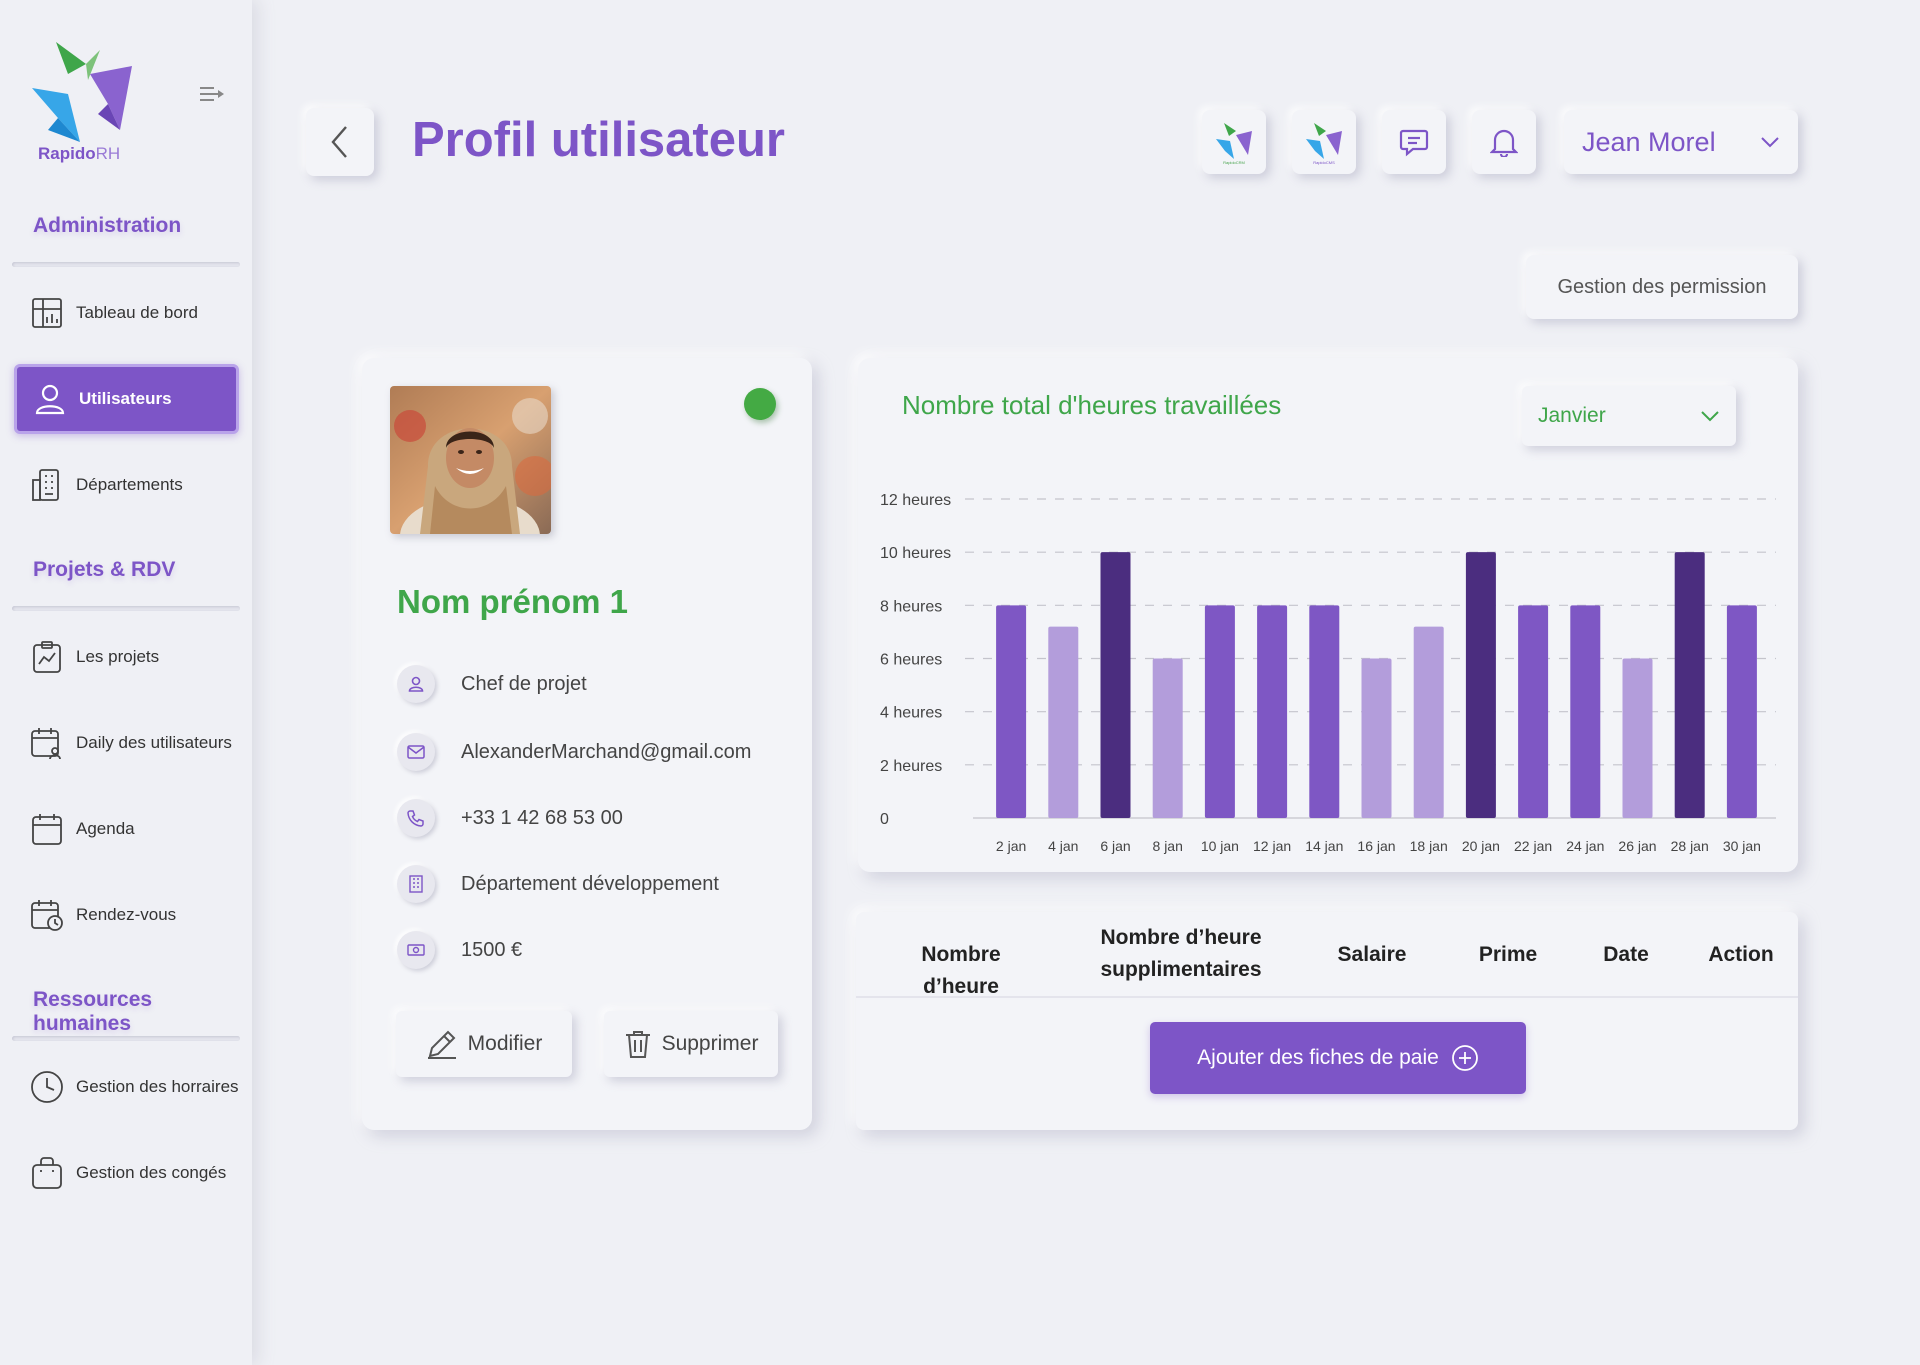 This screenshot has width=1920, height=1365. I want to click on sidebar-item-utilisateurs: Utilisateurs, so click(126, 399).